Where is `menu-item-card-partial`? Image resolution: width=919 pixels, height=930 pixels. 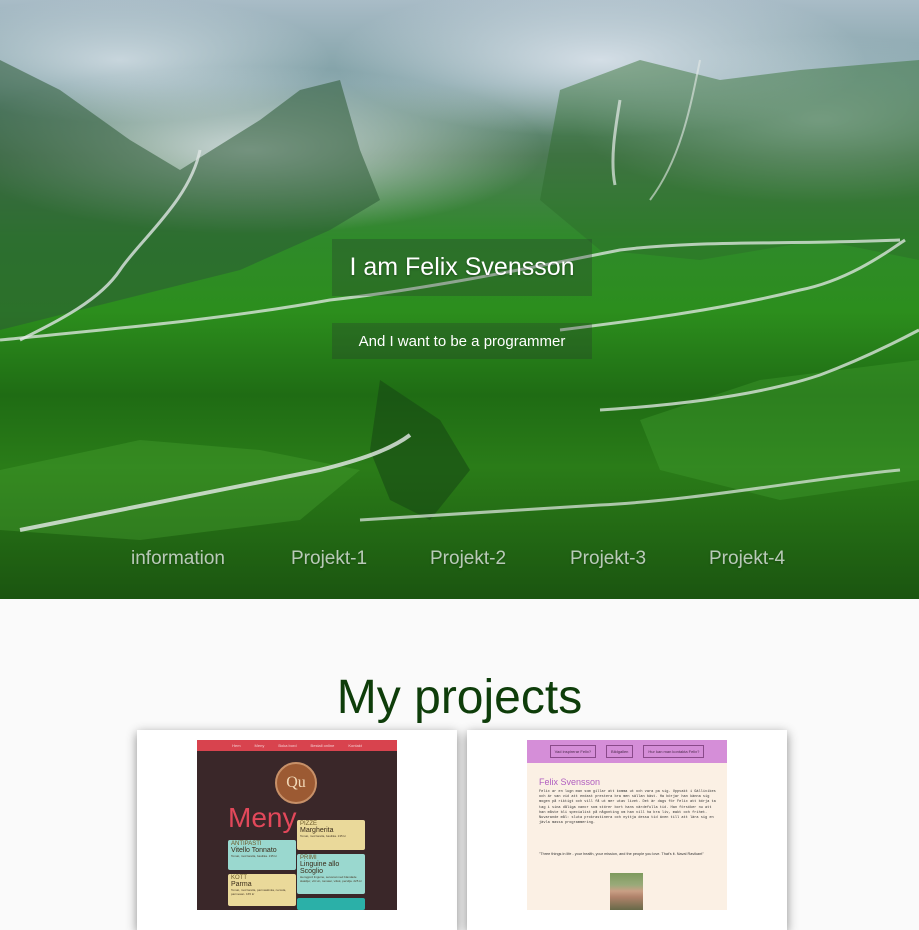 menu-item-card-partial is located at coordinates (331, 904).